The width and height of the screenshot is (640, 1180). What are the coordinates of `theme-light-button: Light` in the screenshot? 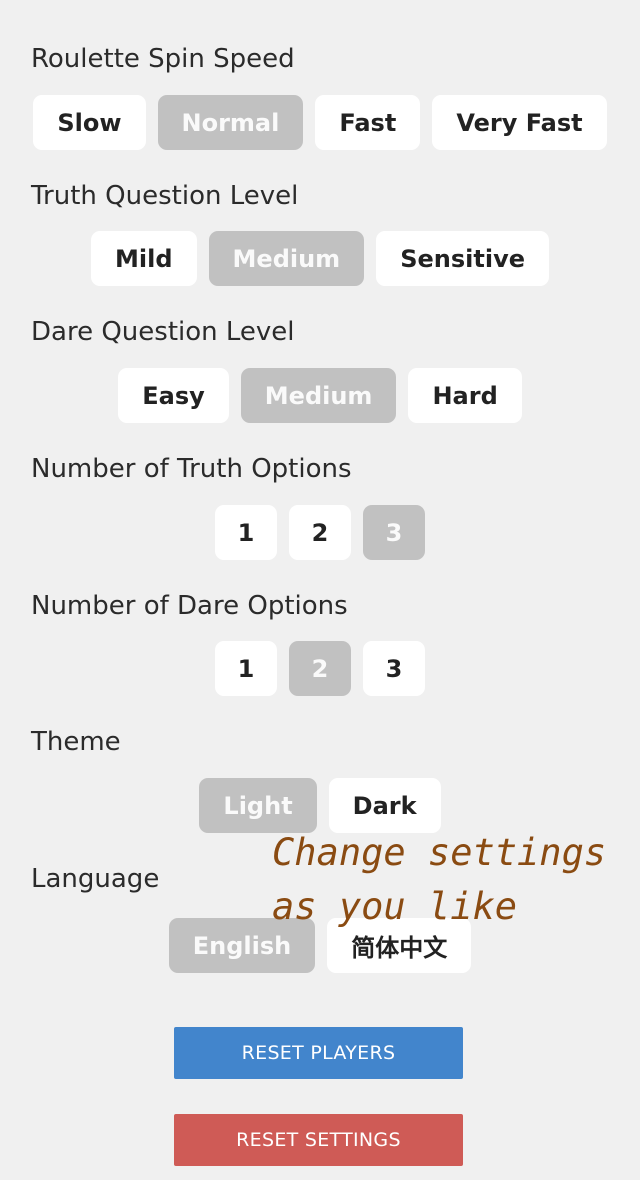 It's located at (258, 805).